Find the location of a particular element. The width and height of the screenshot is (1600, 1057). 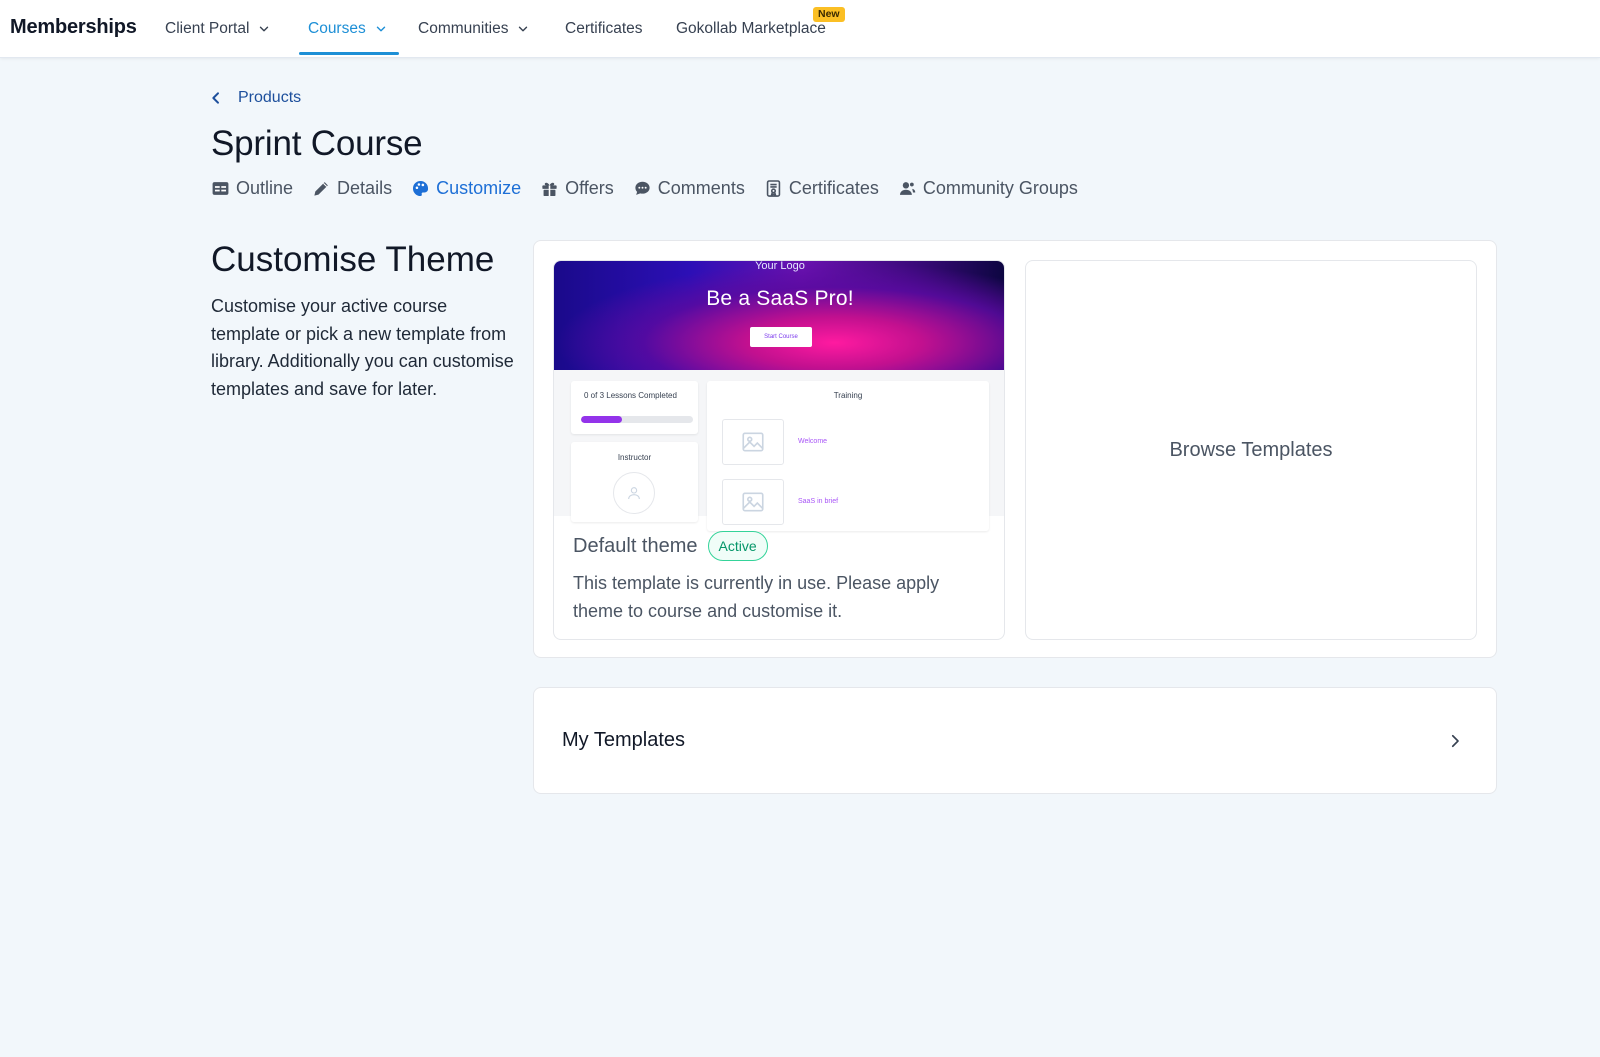

section-title: Customise Theme is located at coordinates (353, 259).